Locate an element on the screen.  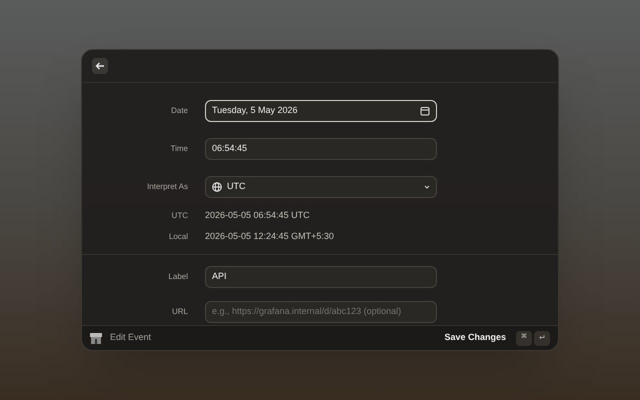
readout-label: UTC is located at coordinates (179, 216).